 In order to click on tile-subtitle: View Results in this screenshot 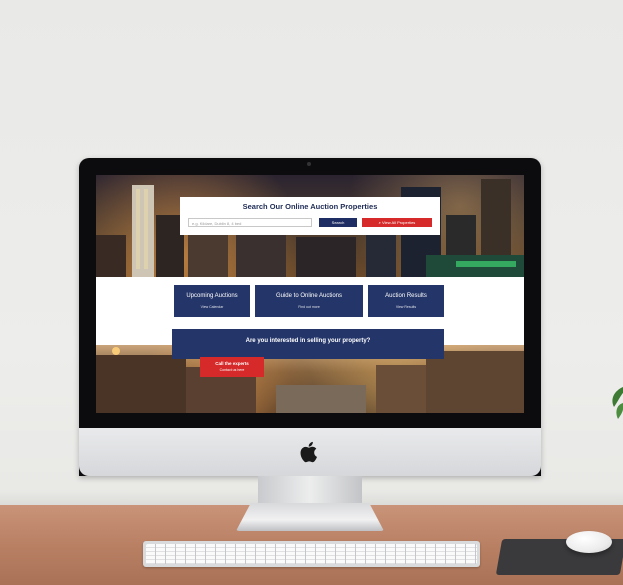, I will do `click(406, 307)`.